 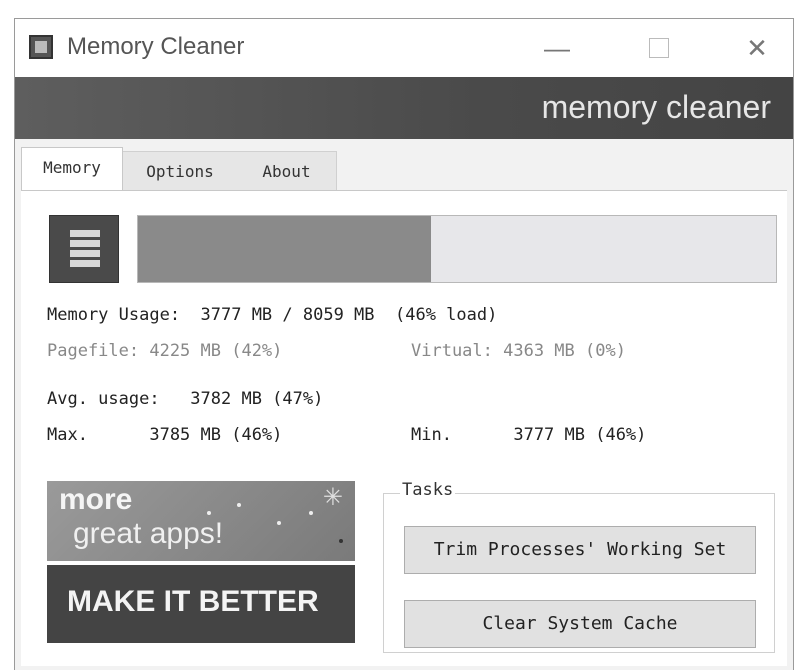 What do you see at coordinates (580, 550) in the screenshot?
I see `trim-working-set-button: Trim Processes' Working Set` at bounding box center [580, 550].